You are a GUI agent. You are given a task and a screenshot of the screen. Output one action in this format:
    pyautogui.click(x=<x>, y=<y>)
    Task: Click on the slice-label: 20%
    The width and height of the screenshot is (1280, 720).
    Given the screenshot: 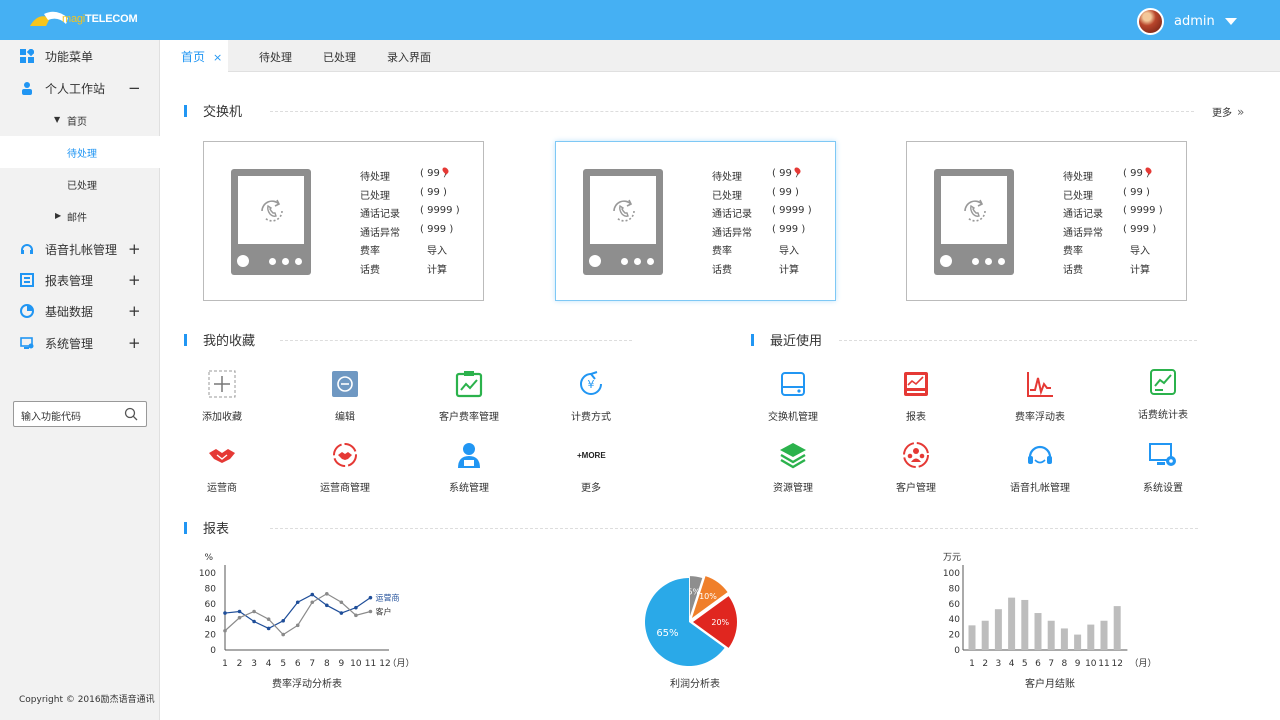 What is the action you would take?
    pyautogui.click(x=720, y=622)
    